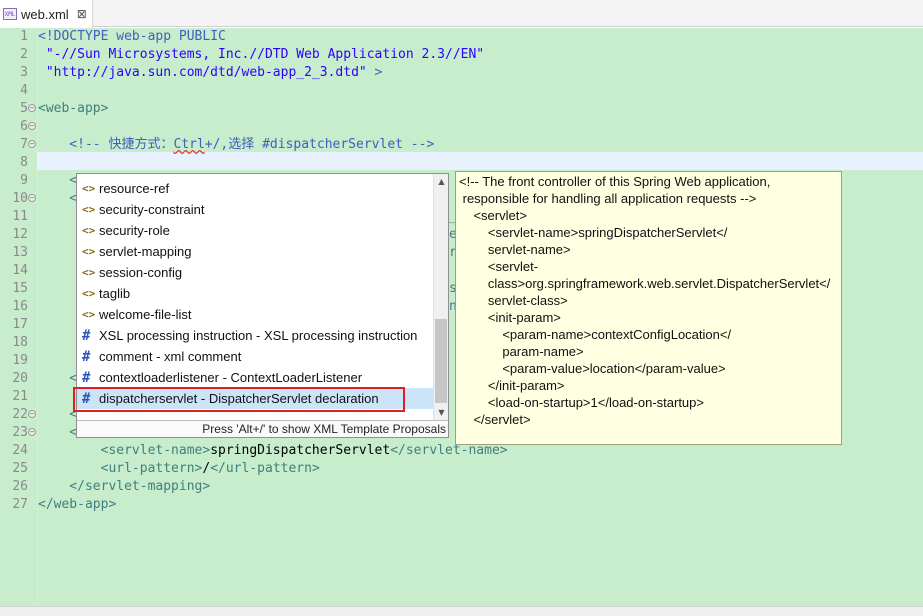  I want to click on line-number: 9, so click(24, 180).